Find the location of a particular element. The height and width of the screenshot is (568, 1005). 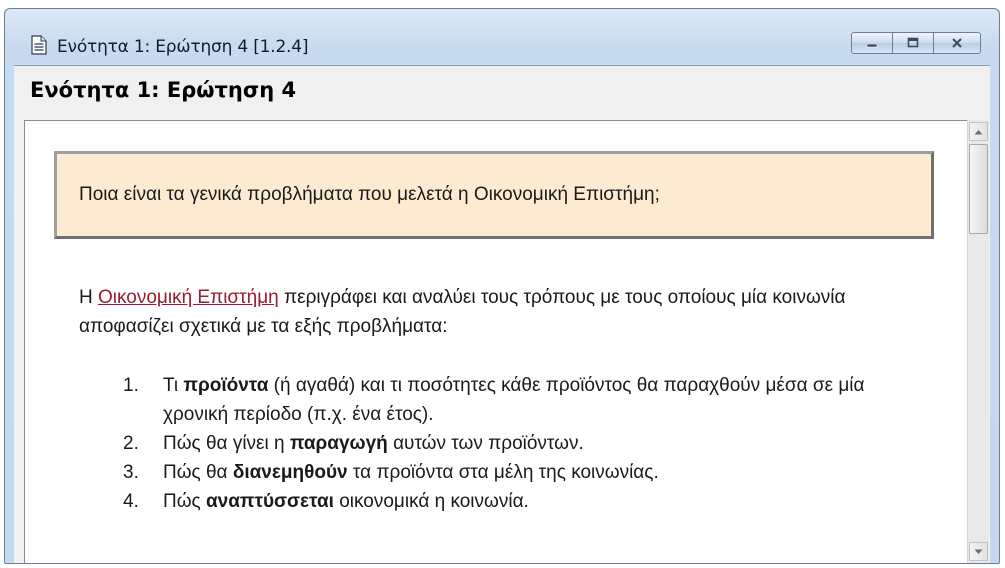

list-number: 4. is located at coordinates (131, 501).